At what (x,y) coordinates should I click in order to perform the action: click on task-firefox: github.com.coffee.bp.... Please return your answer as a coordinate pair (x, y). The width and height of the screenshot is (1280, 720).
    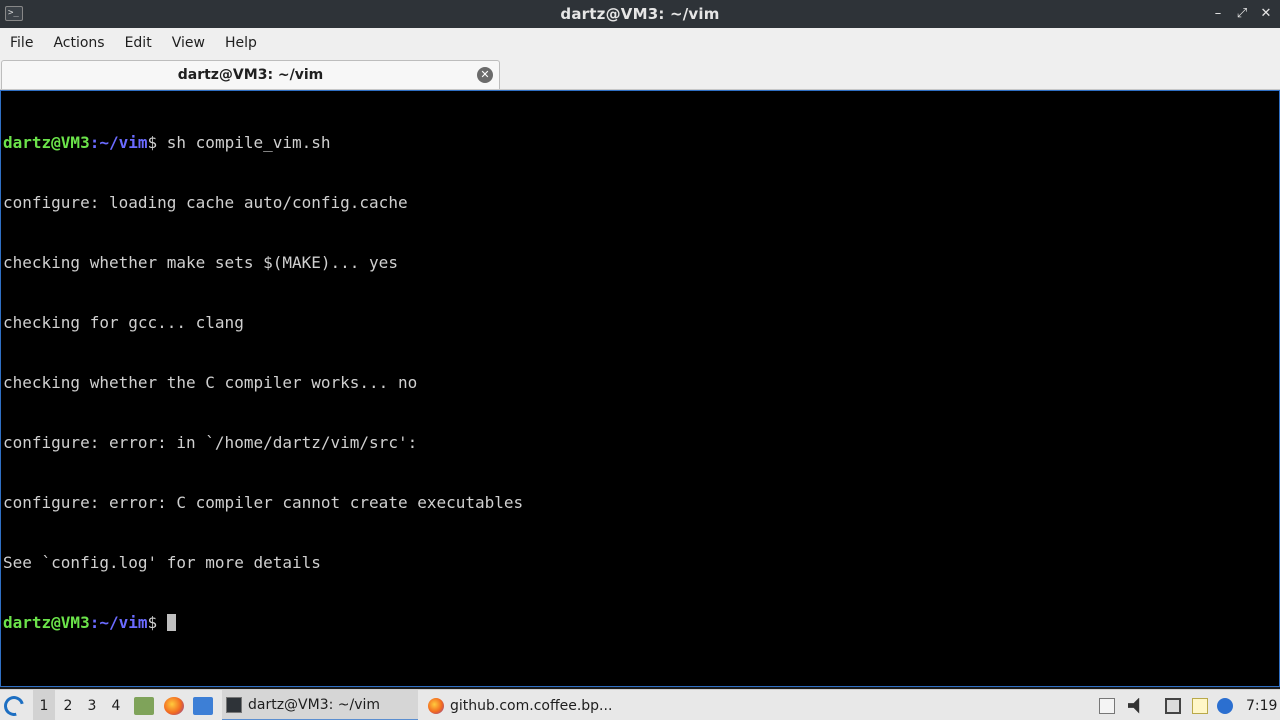
    Looking at the image, I should click on (522, 705).